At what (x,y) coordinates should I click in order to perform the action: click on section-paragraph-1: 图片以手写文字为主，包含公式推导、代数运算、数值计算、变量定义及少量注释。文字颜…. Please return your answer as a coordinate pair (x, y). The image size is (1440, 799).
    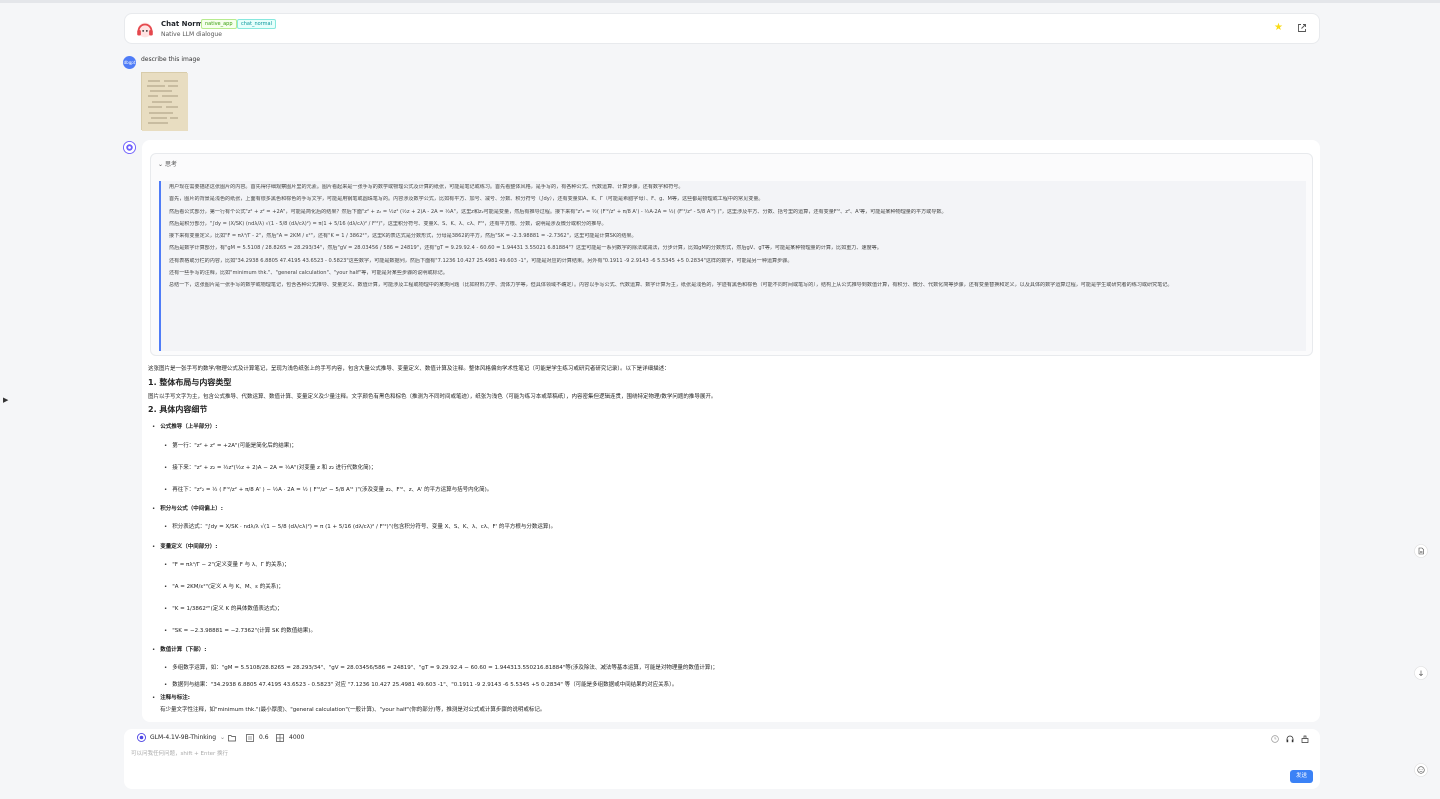
    Looking at the image, I should click on (432, 397).